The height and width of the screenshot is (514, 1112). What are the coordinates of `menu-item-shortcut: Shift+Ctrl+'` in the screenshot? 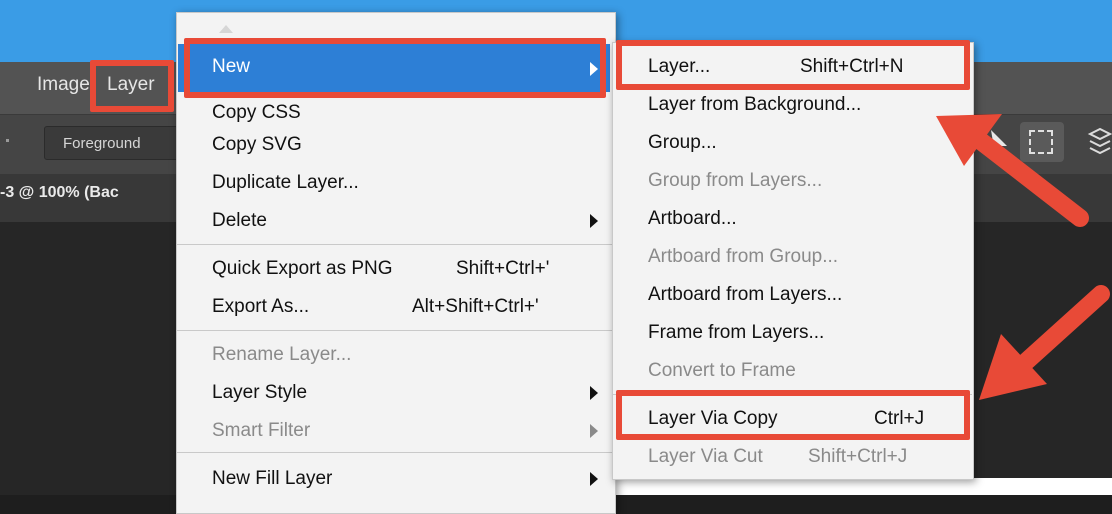 It's located at (503, 268).